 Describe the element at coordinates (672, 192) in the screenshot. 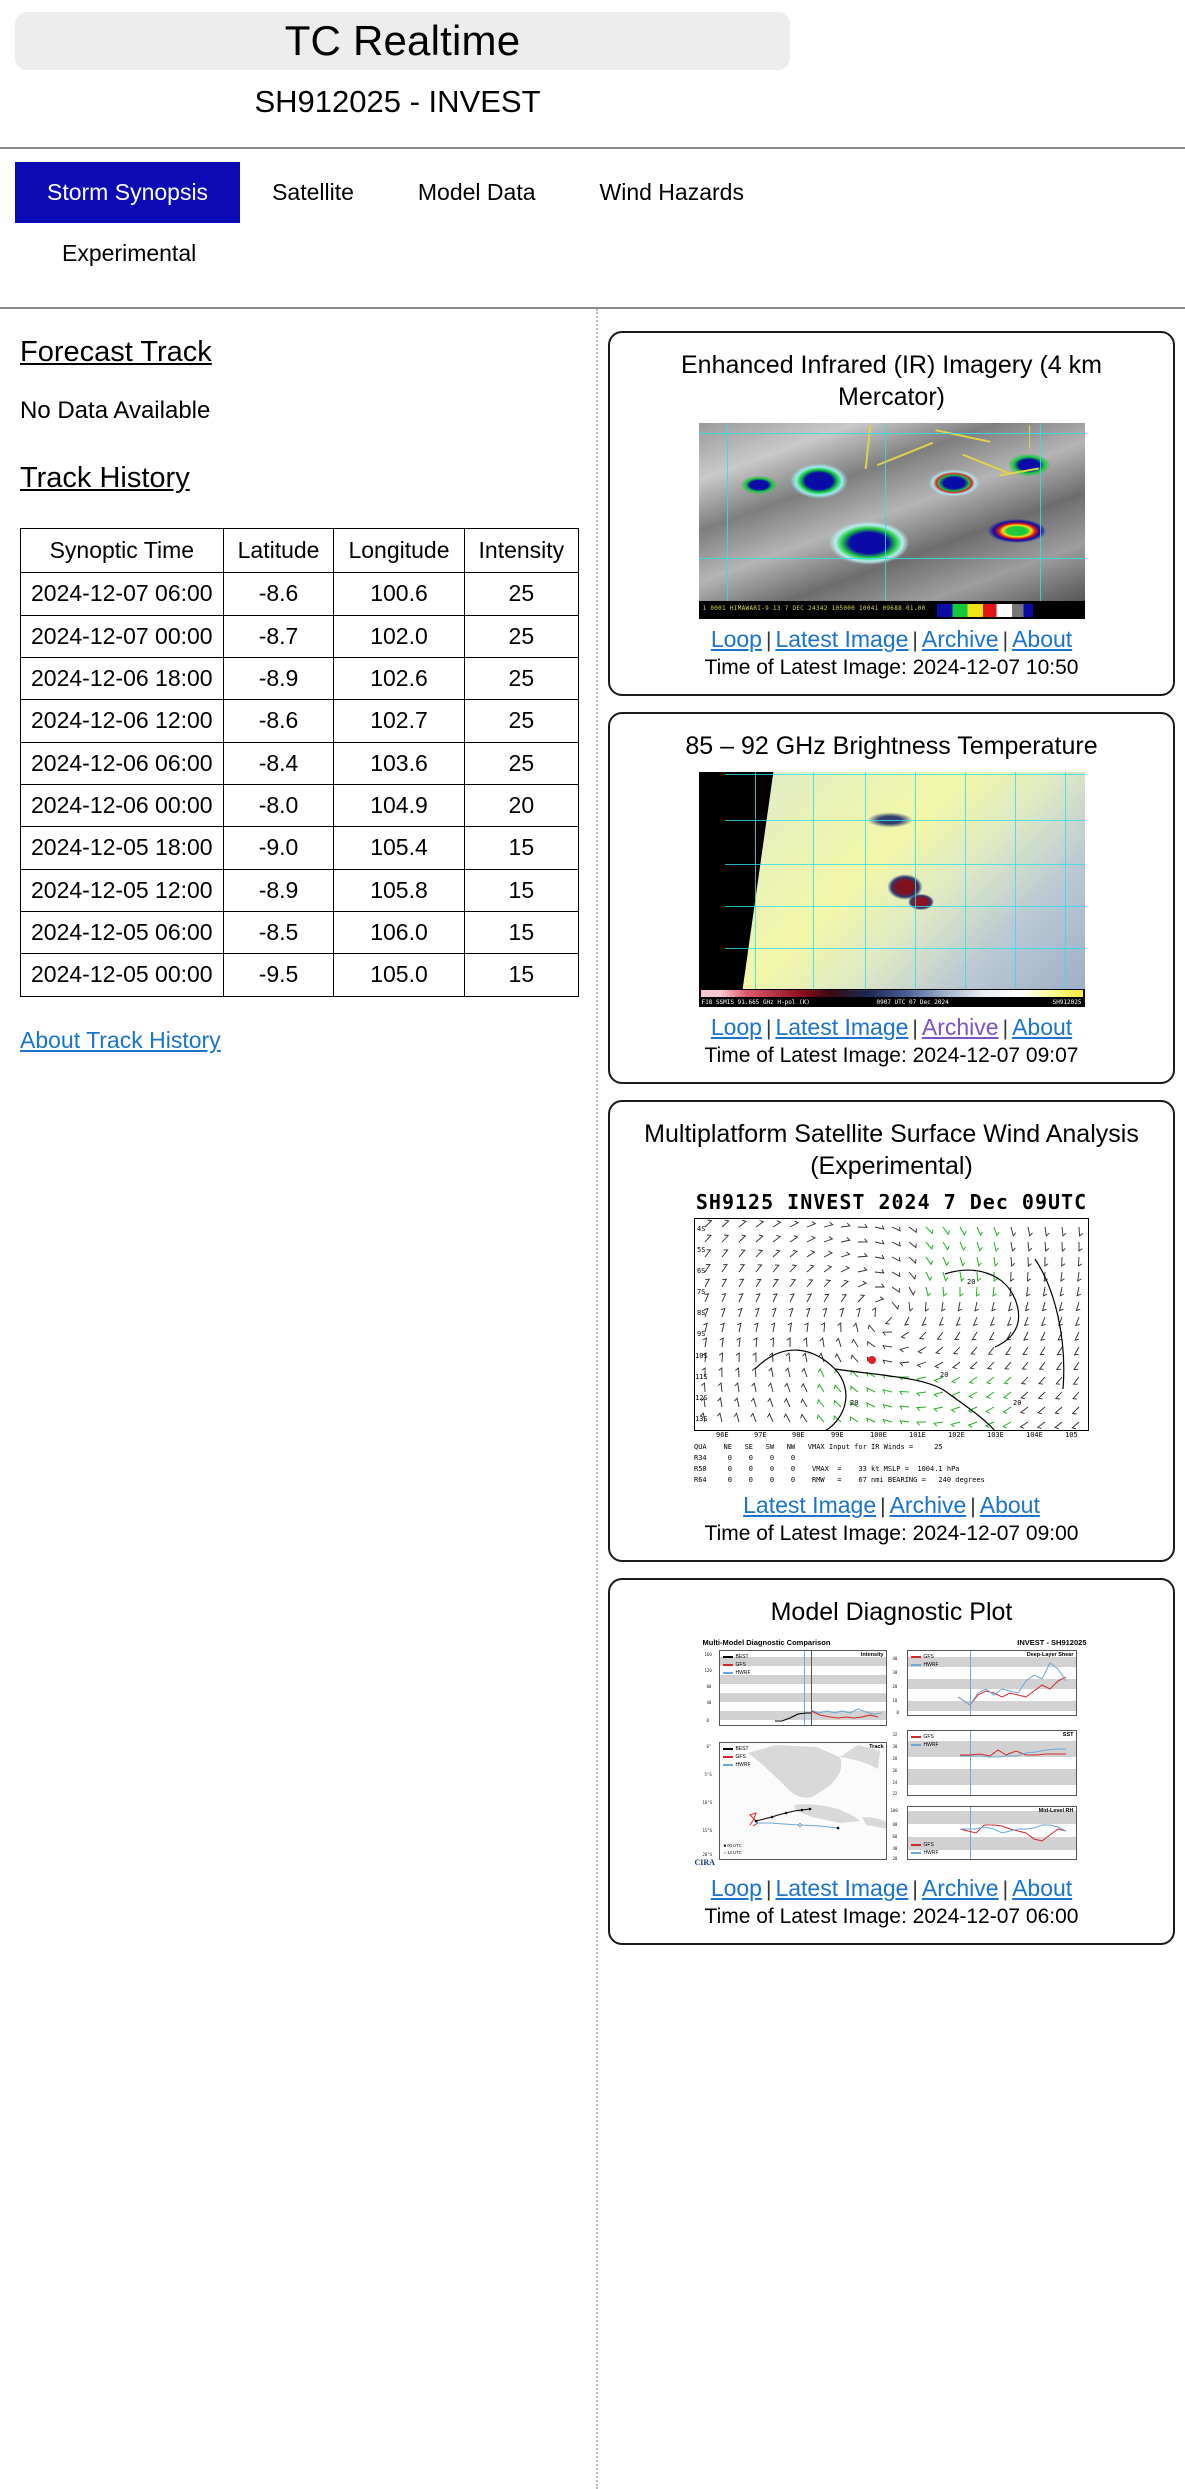

I see `tab-wind-hazards: Wind Hazards` at that location.